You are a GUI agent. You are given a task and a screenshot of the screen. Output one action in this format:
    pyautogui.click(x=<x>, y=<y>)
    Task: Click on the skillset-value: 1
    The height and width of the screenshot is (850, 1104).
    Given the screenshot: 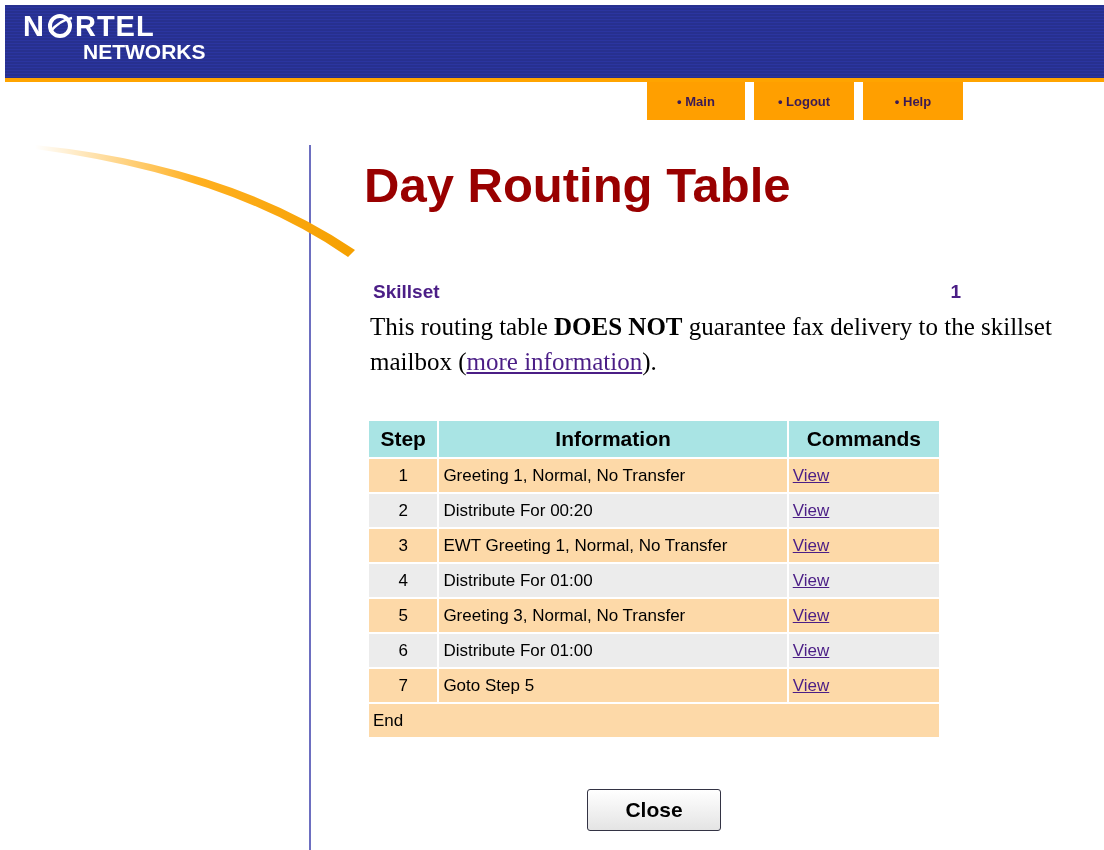 What is the action you would take?
    pyautogui.click(x=955, y=292)
    